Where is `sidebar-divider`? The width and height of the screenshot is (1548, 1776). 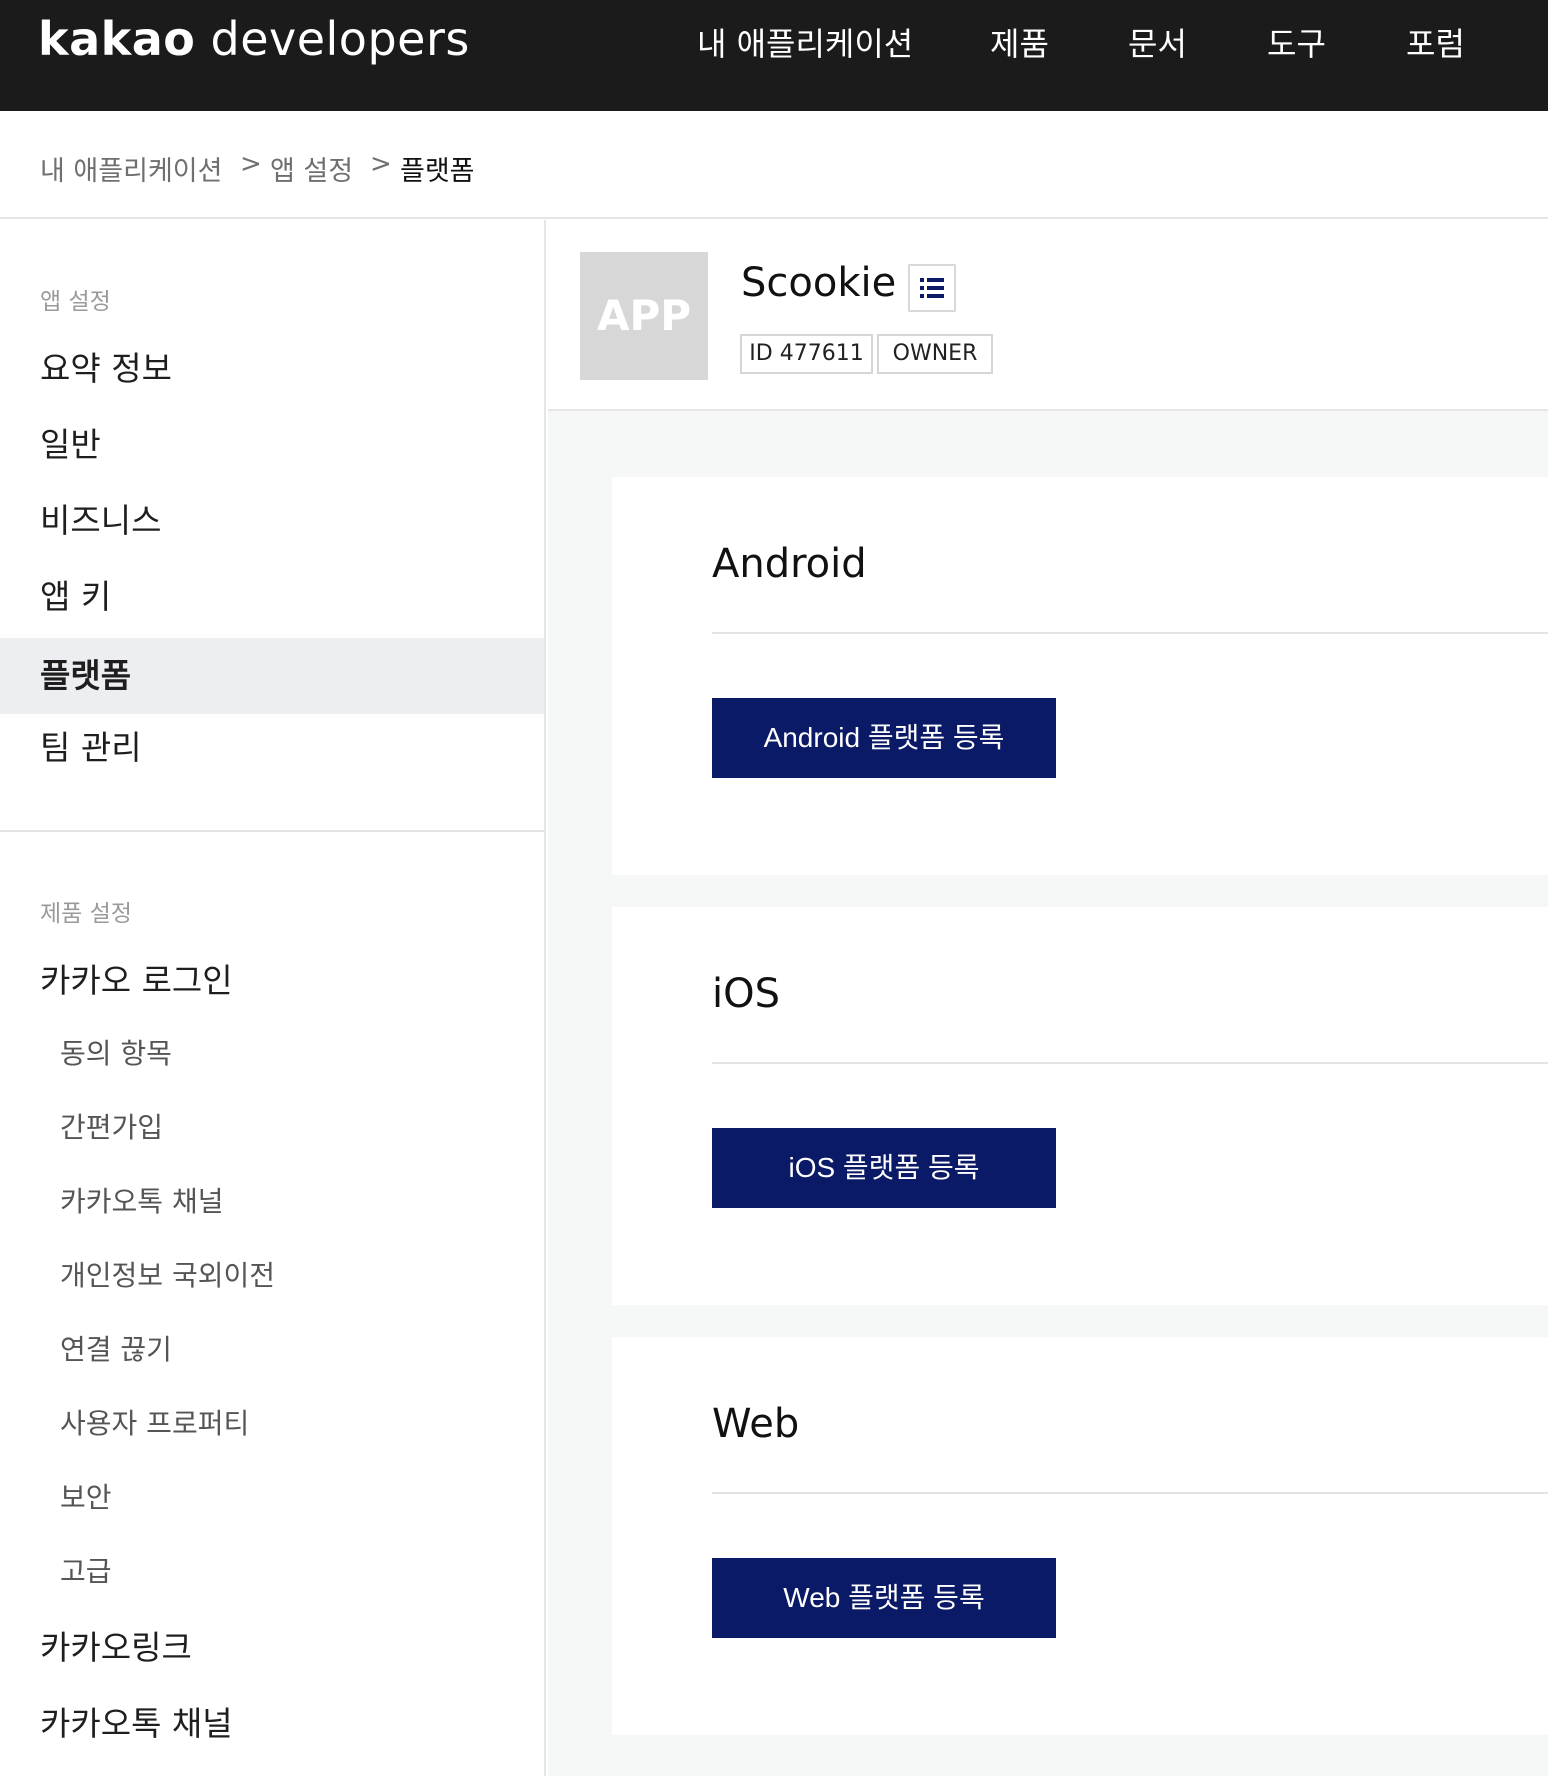
sidebar-divider is located at coordinates (272, 831).